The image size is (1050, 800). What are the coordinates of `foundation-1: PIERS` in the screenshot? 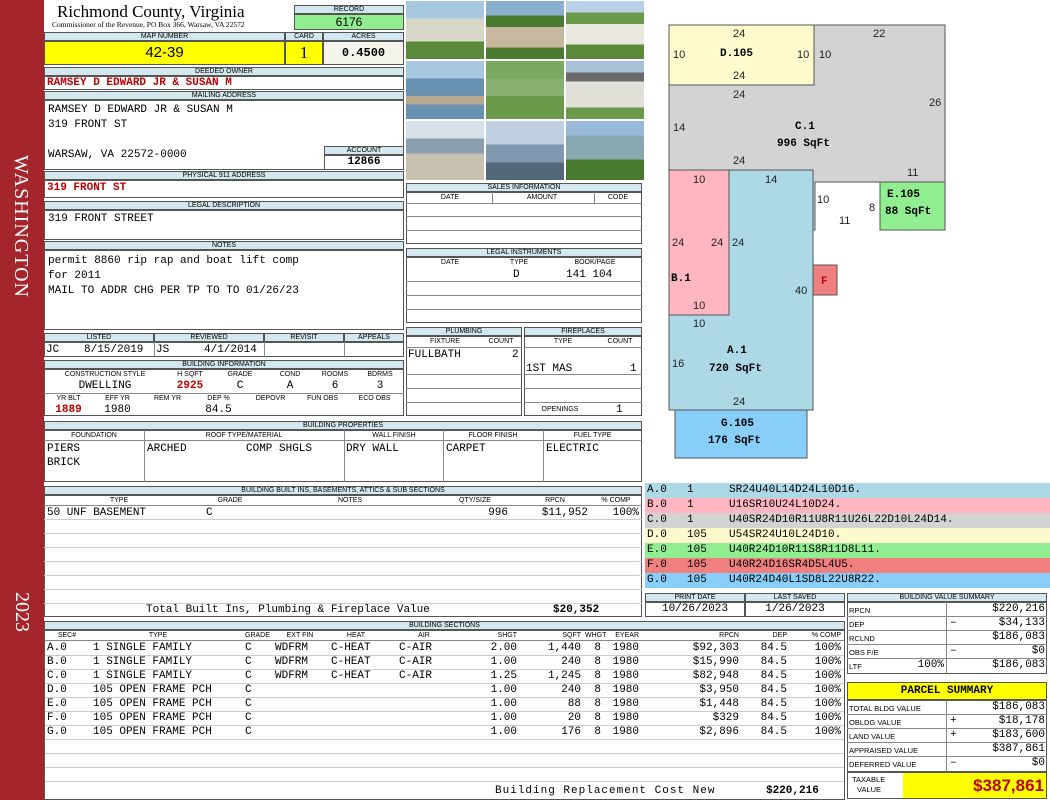 It's located at (64, 449).